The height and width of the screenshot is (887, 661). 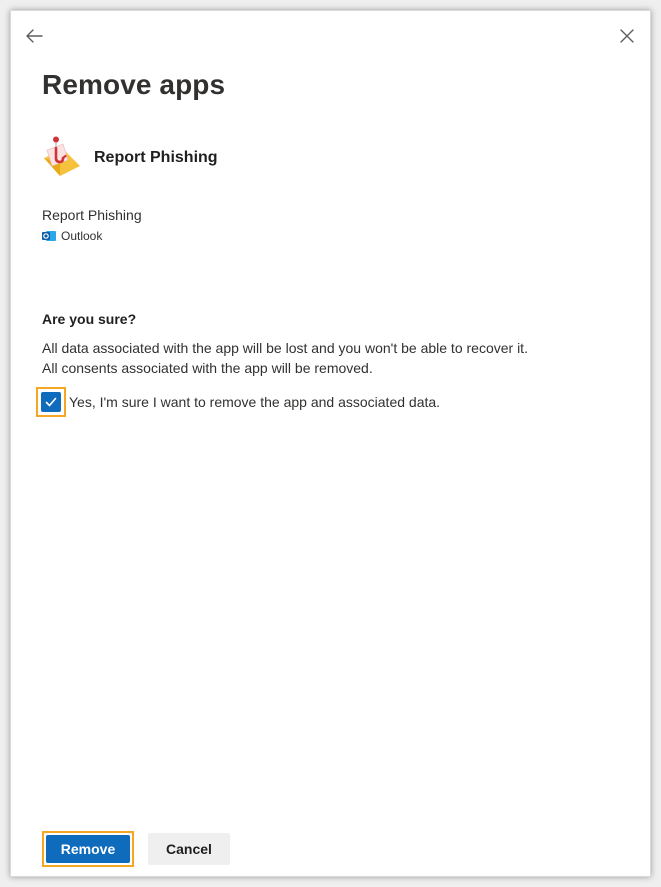 What do you see at coordinates (156, 157) in the screenshot?
I see `app-name: Report Phishing` at bounding box center [156, 157].